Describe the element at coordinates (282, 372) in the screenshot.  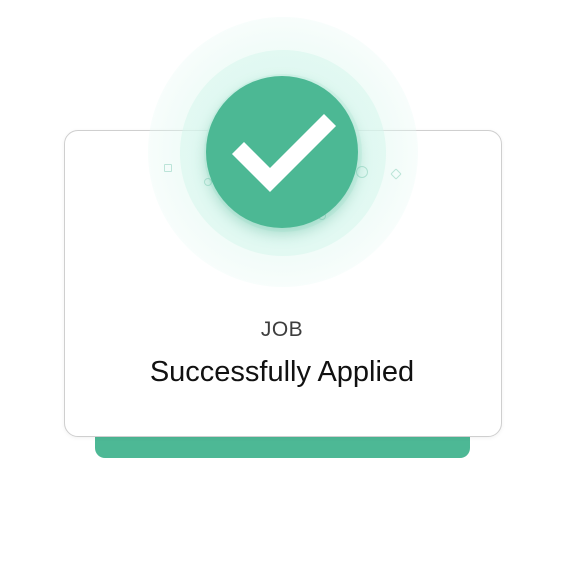
I see `status-message: Successfully Applied` at that location.